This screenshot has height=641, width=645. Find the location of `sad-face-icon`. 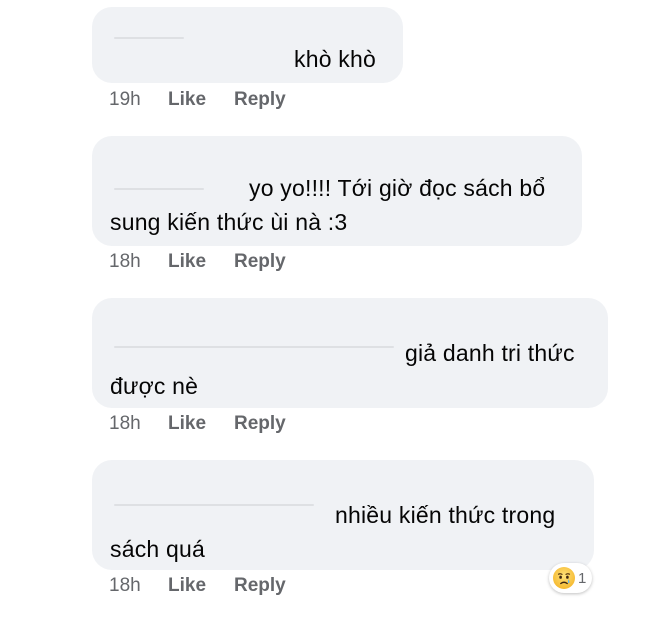

sad-face-icon is located at coordinates (564, 578).